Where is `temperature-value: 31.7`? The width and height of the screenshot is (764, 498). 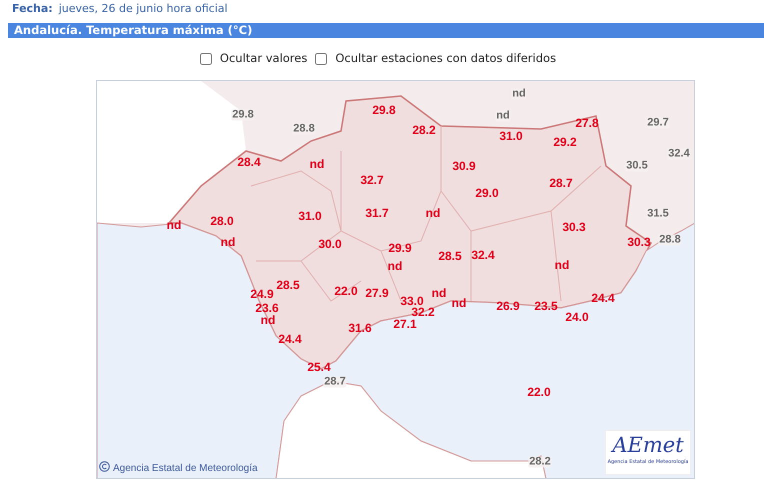 temperature-value: 31.7 is located at coordinates (377, 213).